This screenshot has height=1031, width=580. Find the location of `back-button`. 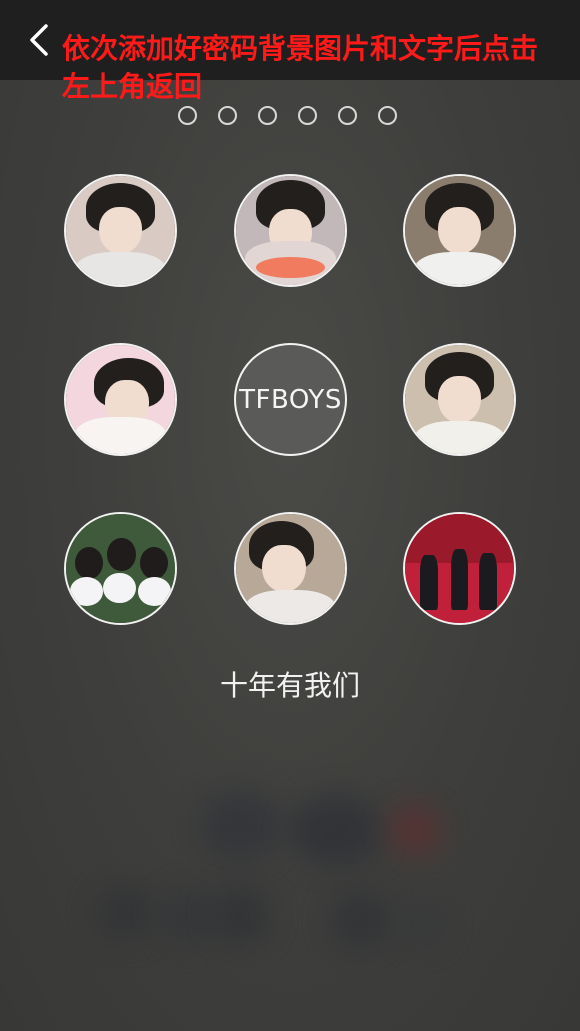

back-button is located at coordinates (39, 40).